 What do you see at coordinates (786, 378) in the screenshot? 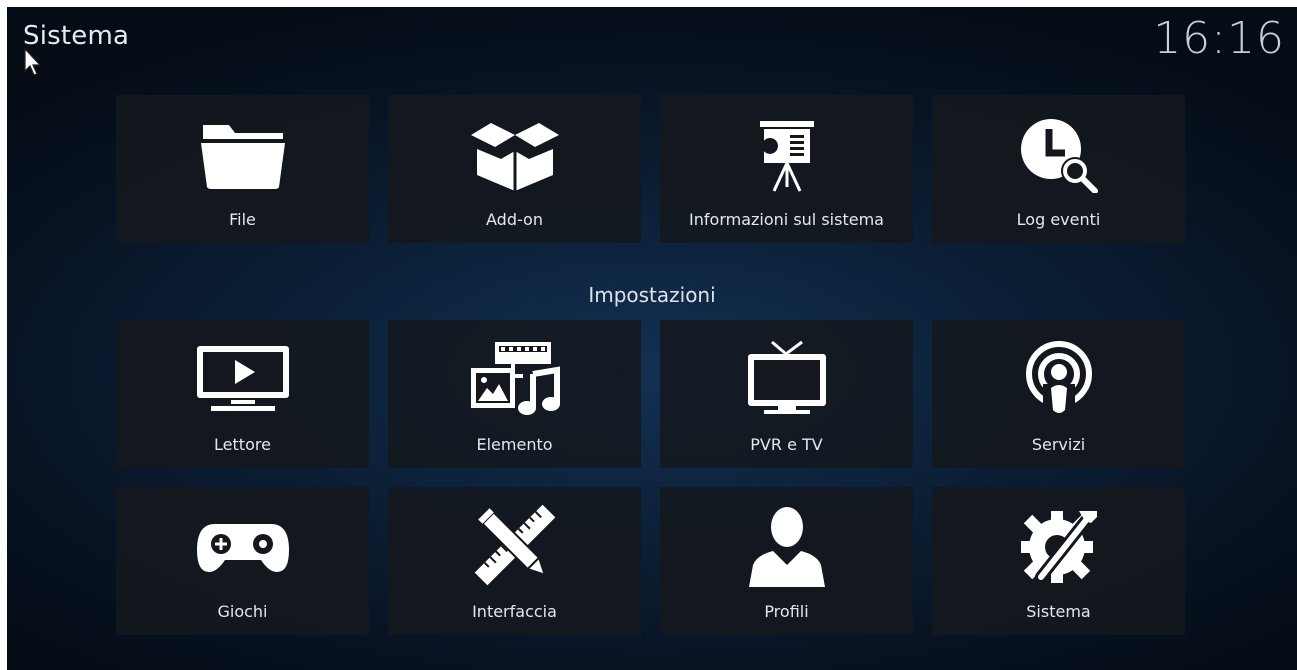
I see `tv-icon` at bounding box center [786, 378].